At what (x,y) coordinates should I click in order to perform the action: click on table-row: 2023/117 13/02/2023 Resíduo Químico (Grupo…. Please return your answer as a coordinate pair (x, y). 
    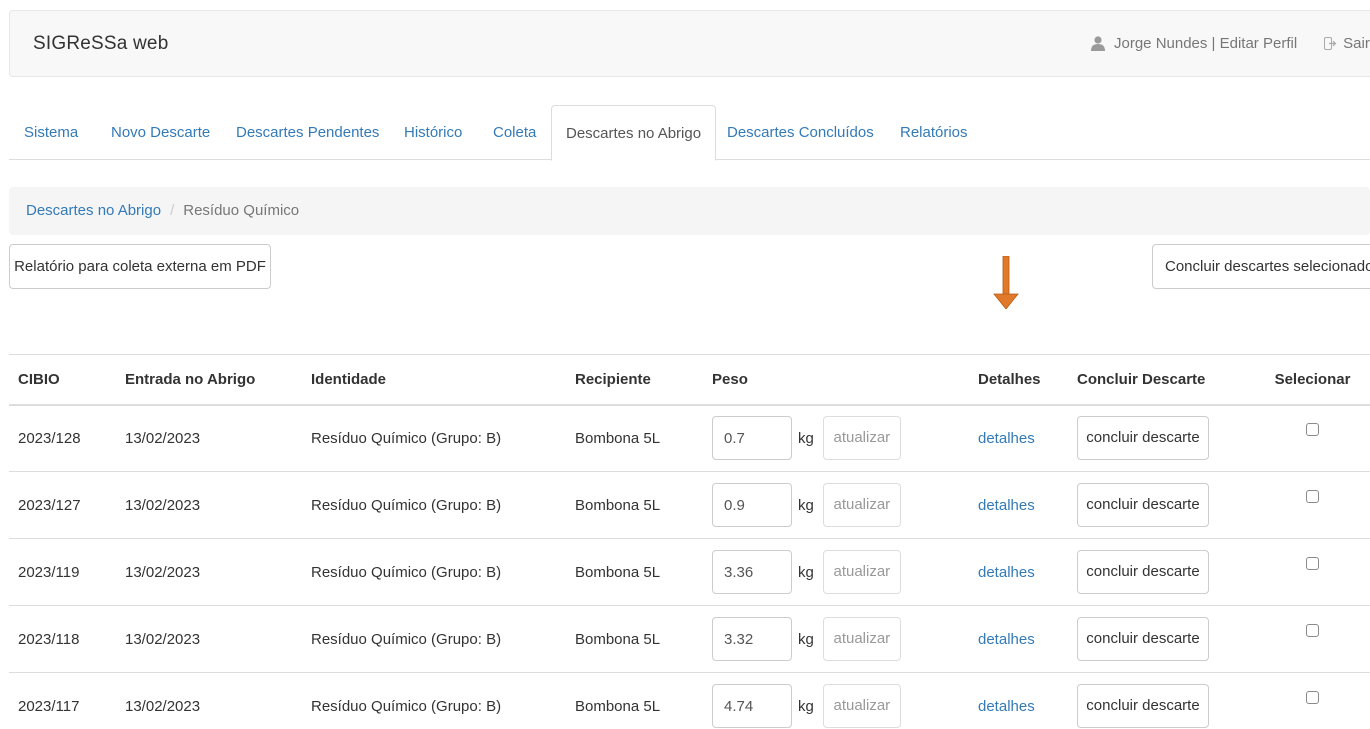
    Looking at the image, I should click on (689, 700).